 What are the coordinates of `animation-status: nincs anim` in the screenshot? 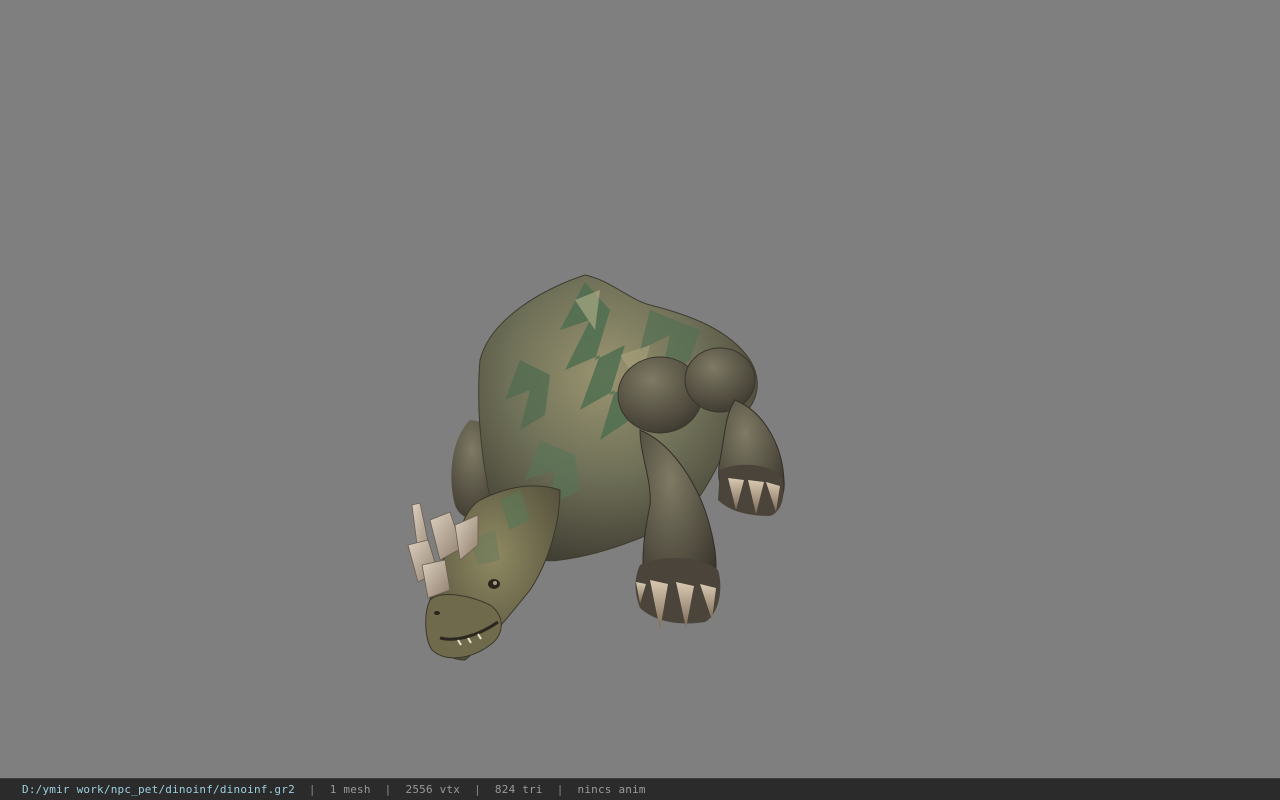 It's located at (611, 789).